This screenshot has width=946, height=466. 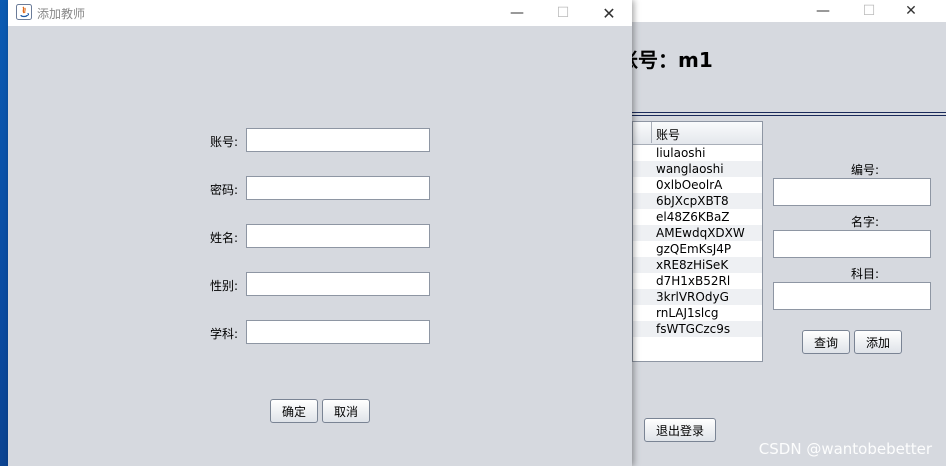 I want to click on table-row: gzQEmKsJ4P, so click(x=697, y=249).